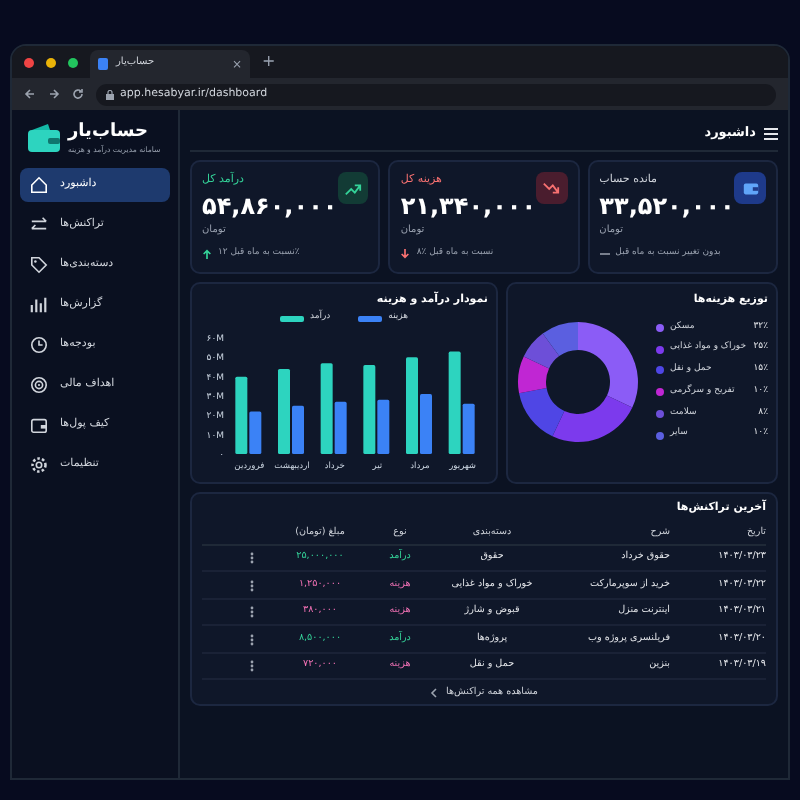  Describe the element at coordinates (207, 254) in the screenshot. I see `up-arrow-icon` at that location.